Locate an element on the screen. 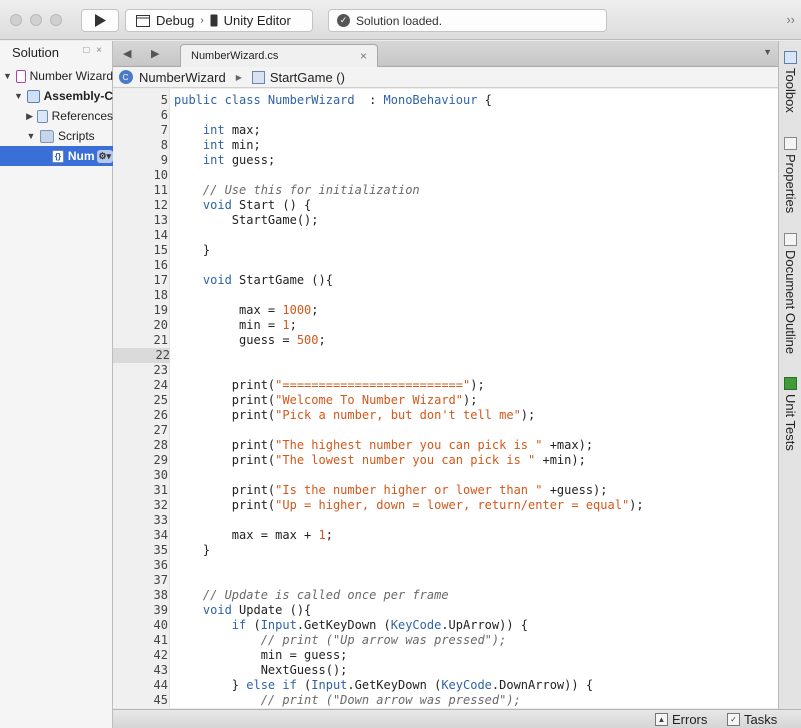 The image size is (801, 728). gear-icon: ⚙▾ is located at coordinates (104, 156).